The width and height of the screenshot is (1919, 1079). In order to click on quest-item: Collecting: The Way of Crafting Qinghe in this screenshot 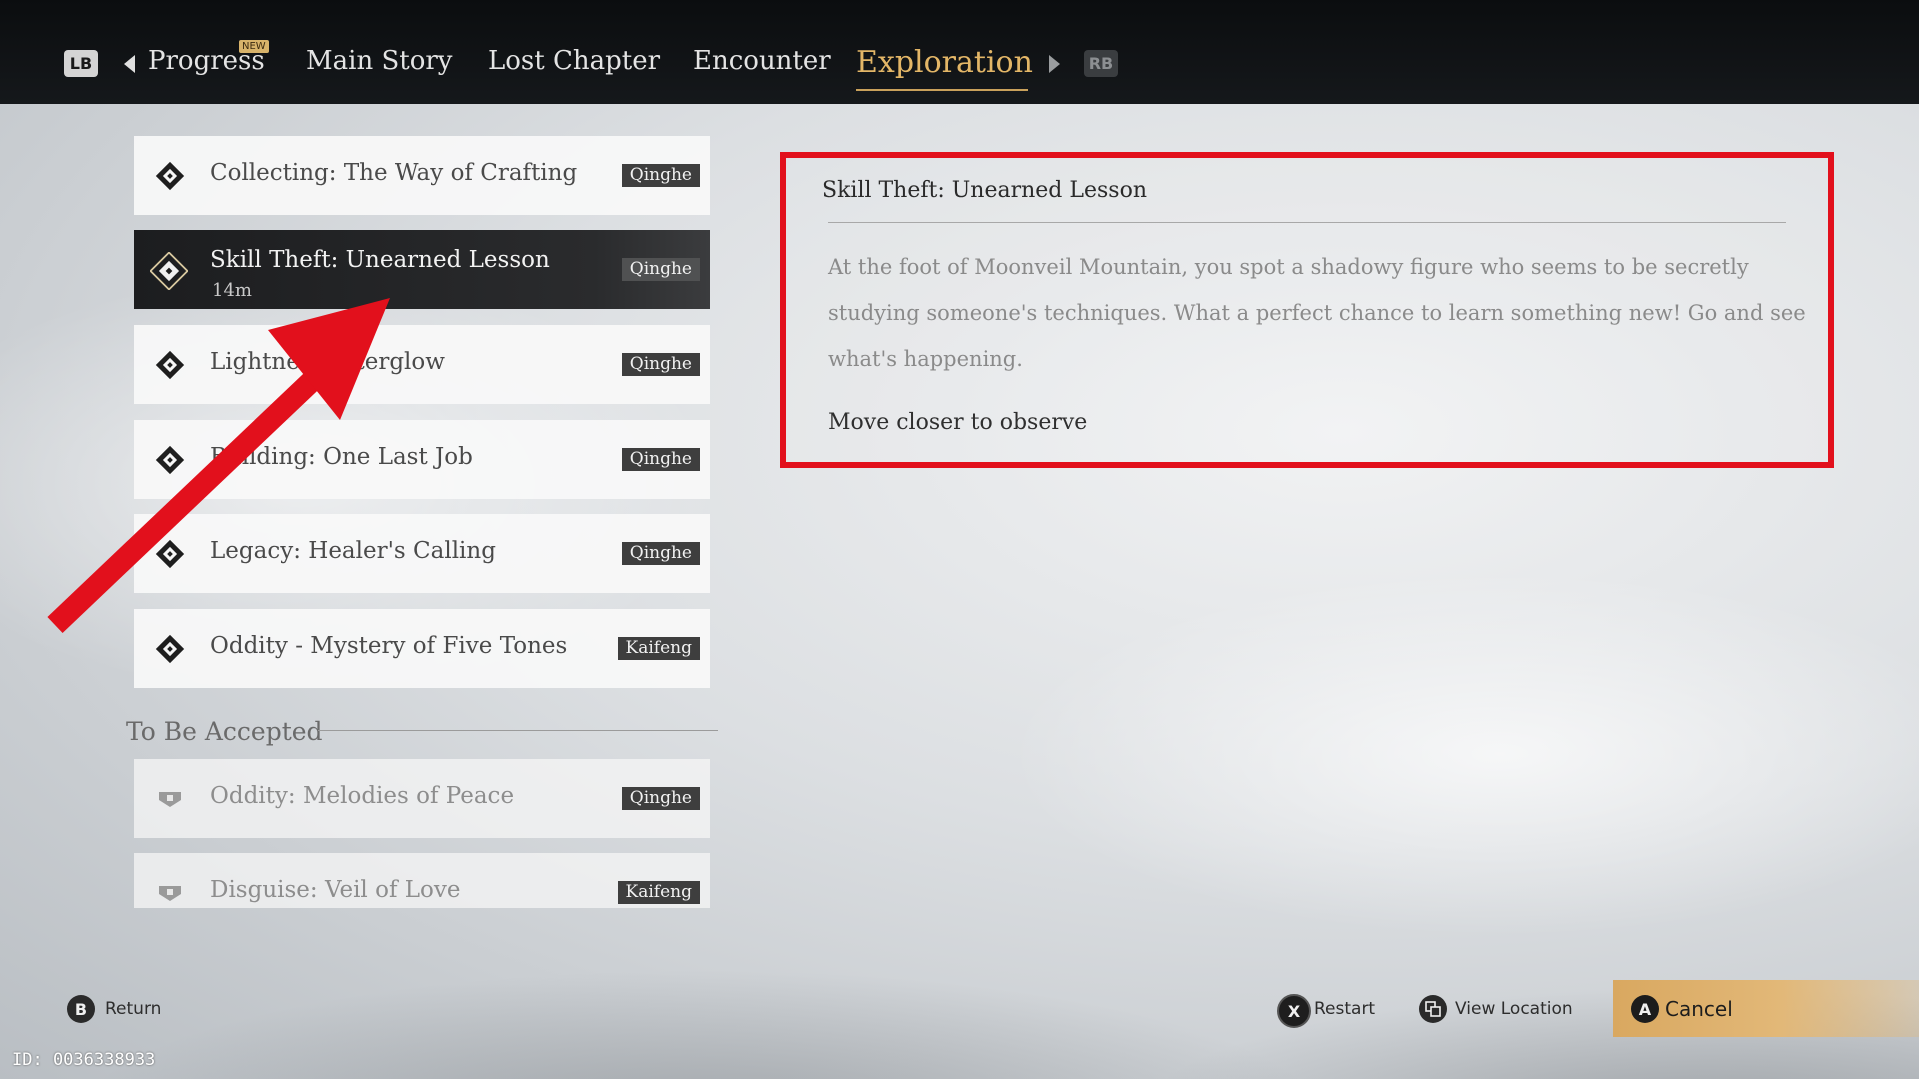, I will do `click(422, 175)`.